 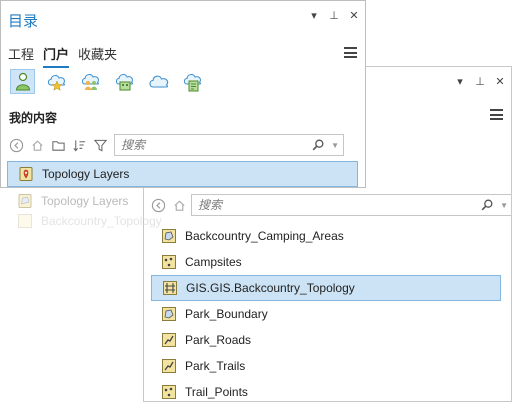 I want to click on item-label: Park_Roads, so click(x=218, y=340).